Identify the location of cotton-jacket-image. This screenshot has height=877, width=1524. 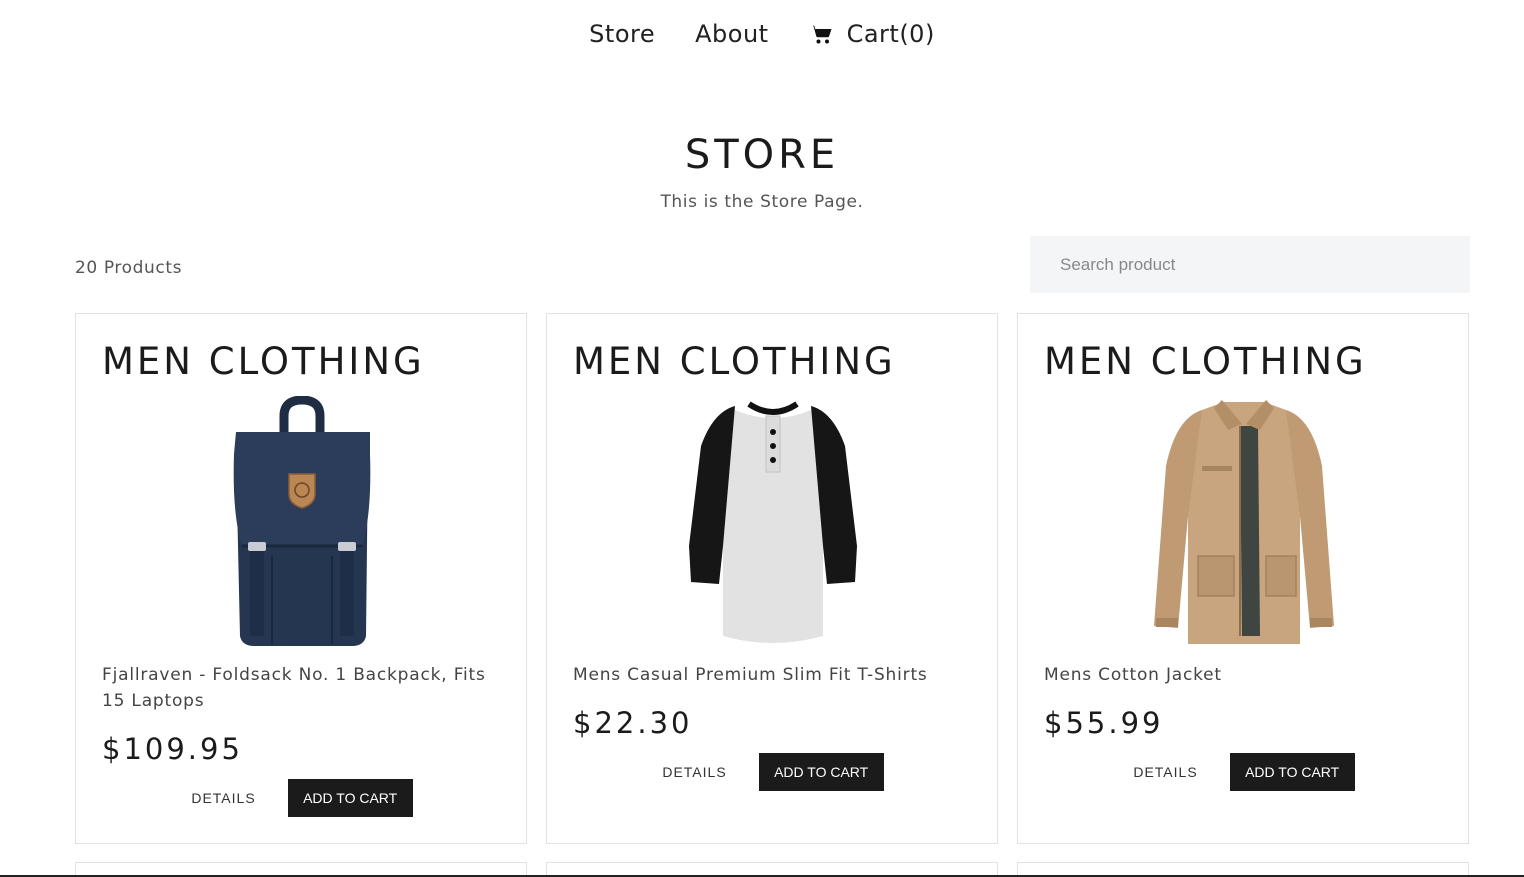
(1244, 522).